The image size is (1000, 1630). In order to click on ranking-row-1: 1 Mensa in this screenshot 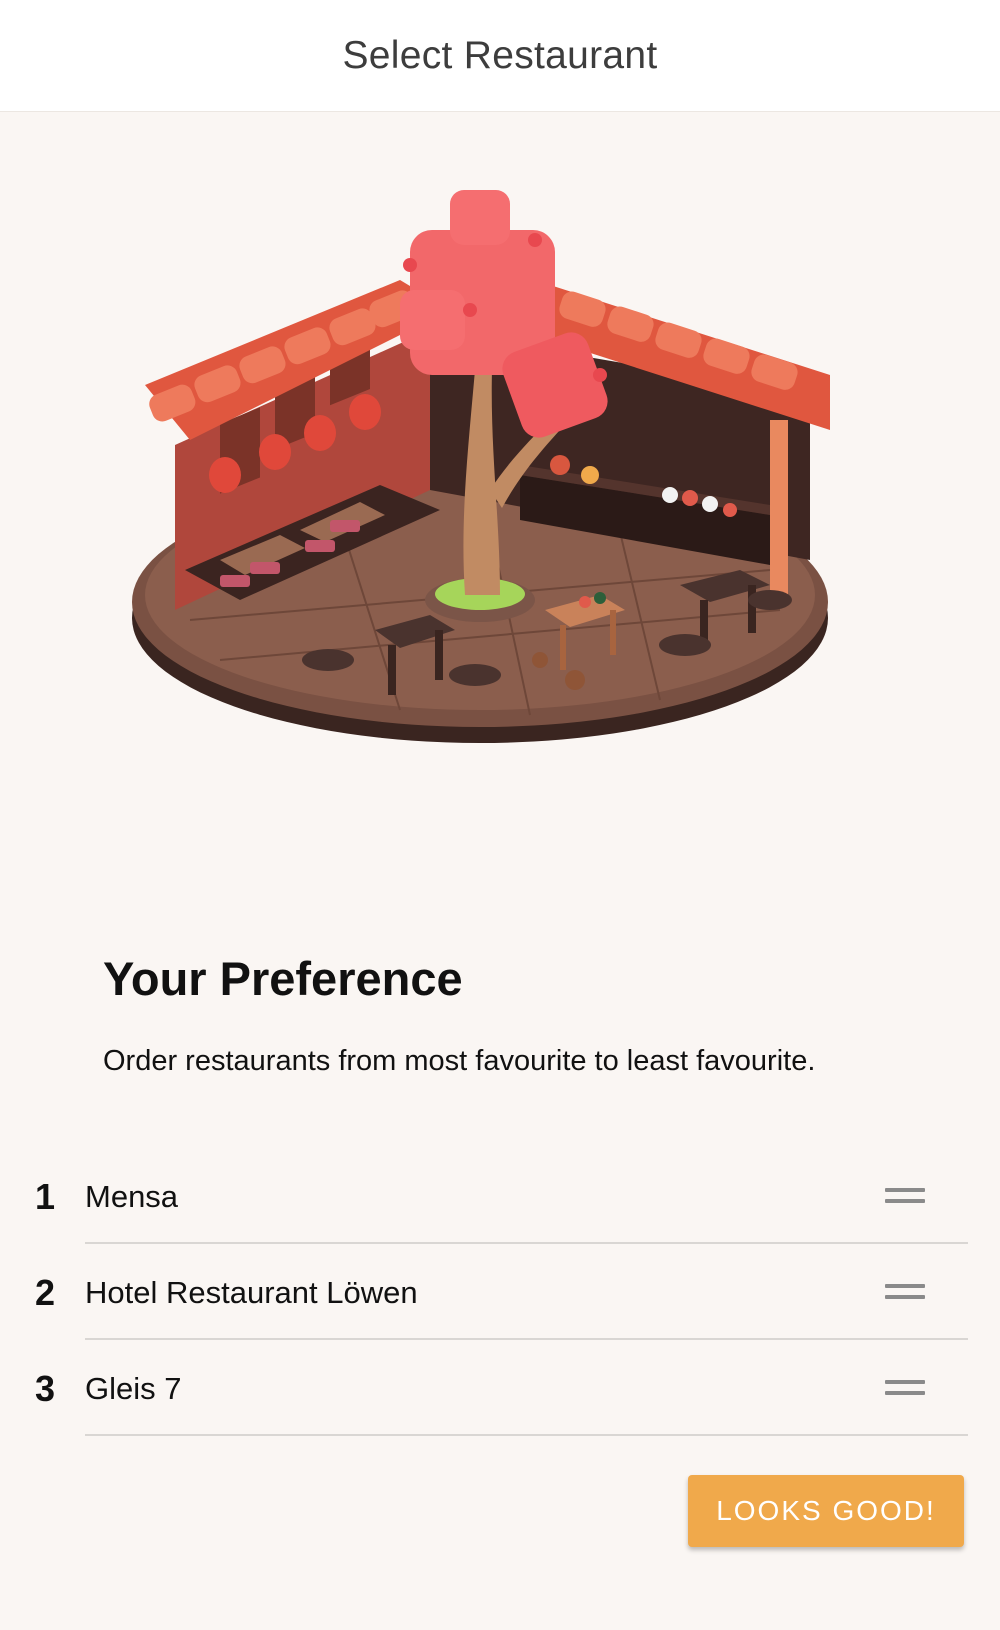, I will do `click(500, 1196)`.